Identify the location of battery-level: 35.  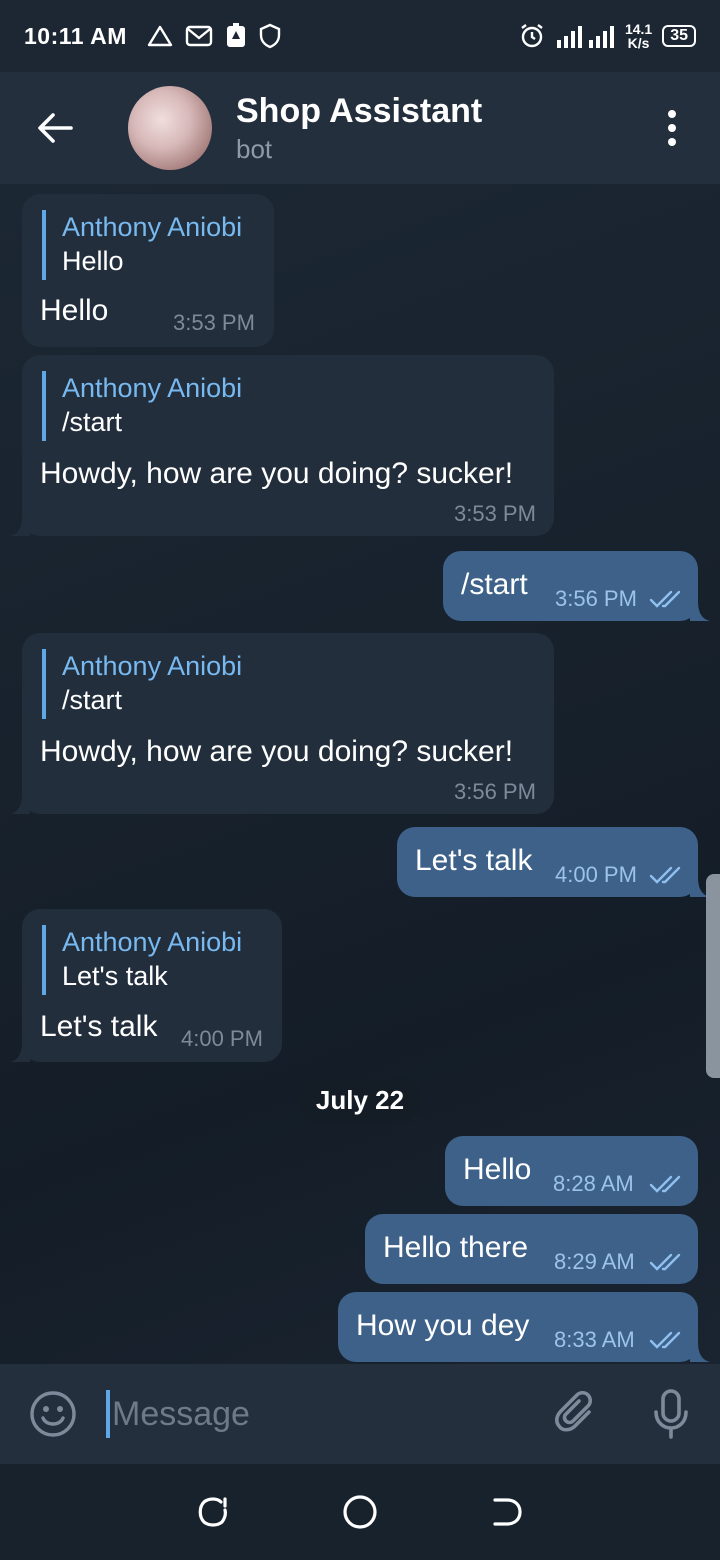
(679, 36).